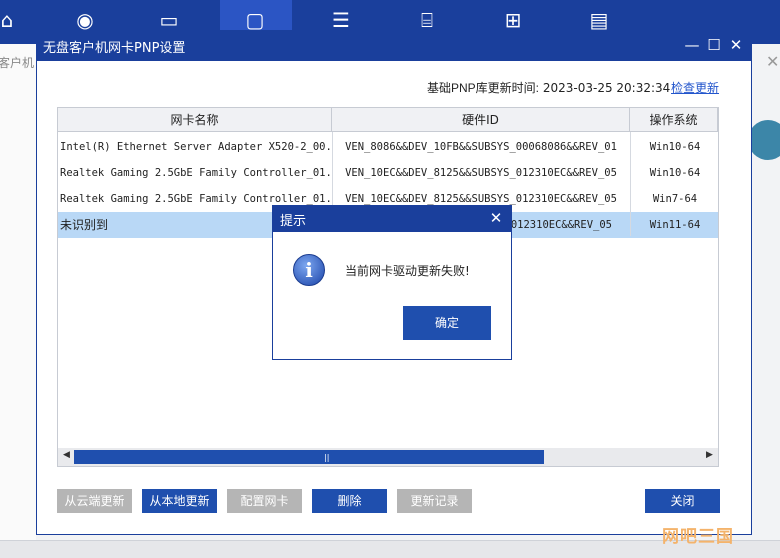  Describe the element at coordinates (695, 87) in the screenshot. I see `check-update-link: 检查更新` at that location.